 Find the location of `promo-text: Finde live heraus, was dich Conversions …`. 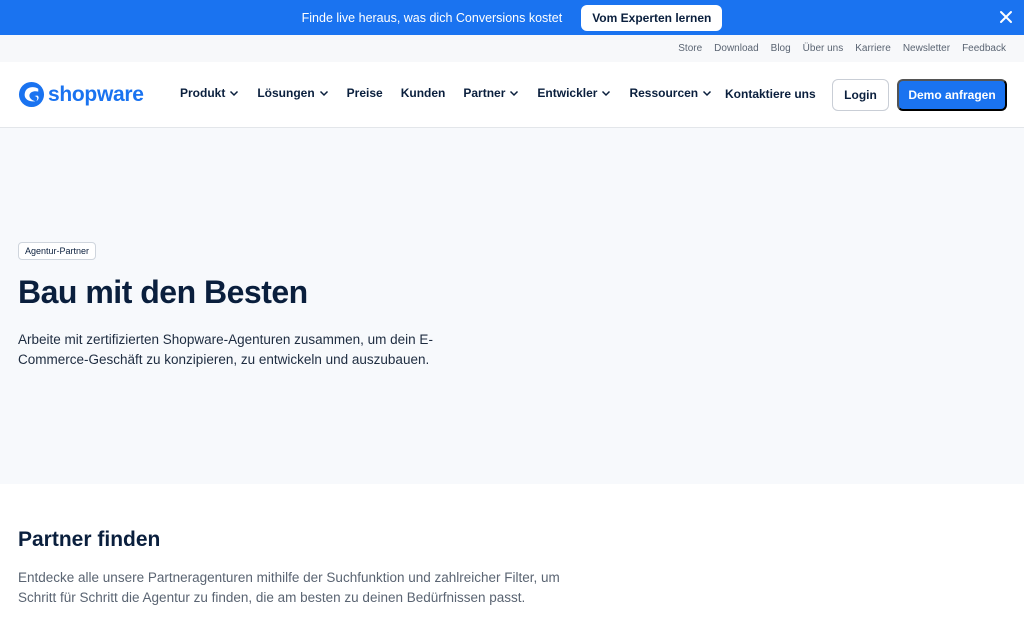

promo-text: Finde live heraus, was dich Conversions … is located at coordinates (432, 17).